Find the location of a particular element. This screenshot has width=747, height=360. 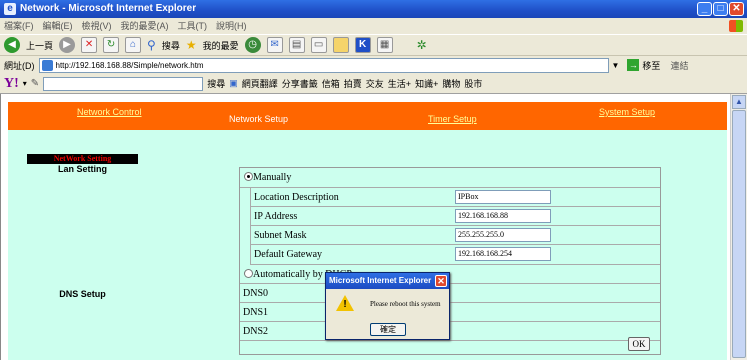

mask-input: 255.255.255.0 is located at coordinates (503, 235).